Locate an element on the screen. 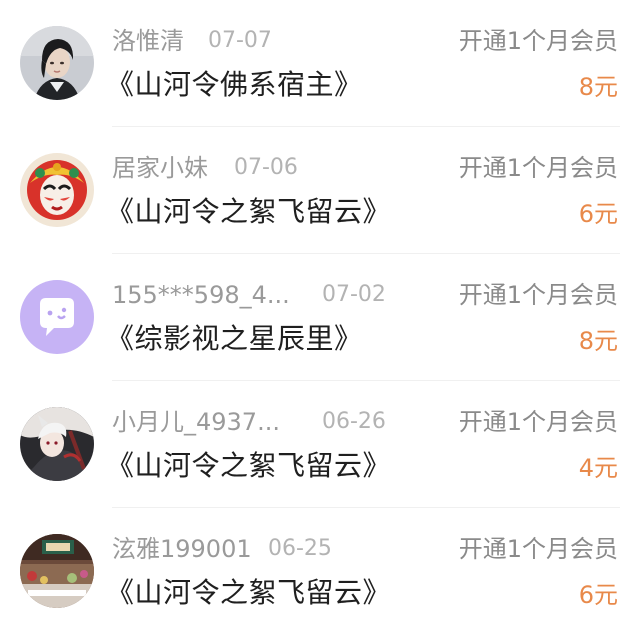 Image resolution: width=640 pixels, height=641 pixels. photo-scene-avatar-icon is located at coordinates (57, 571).